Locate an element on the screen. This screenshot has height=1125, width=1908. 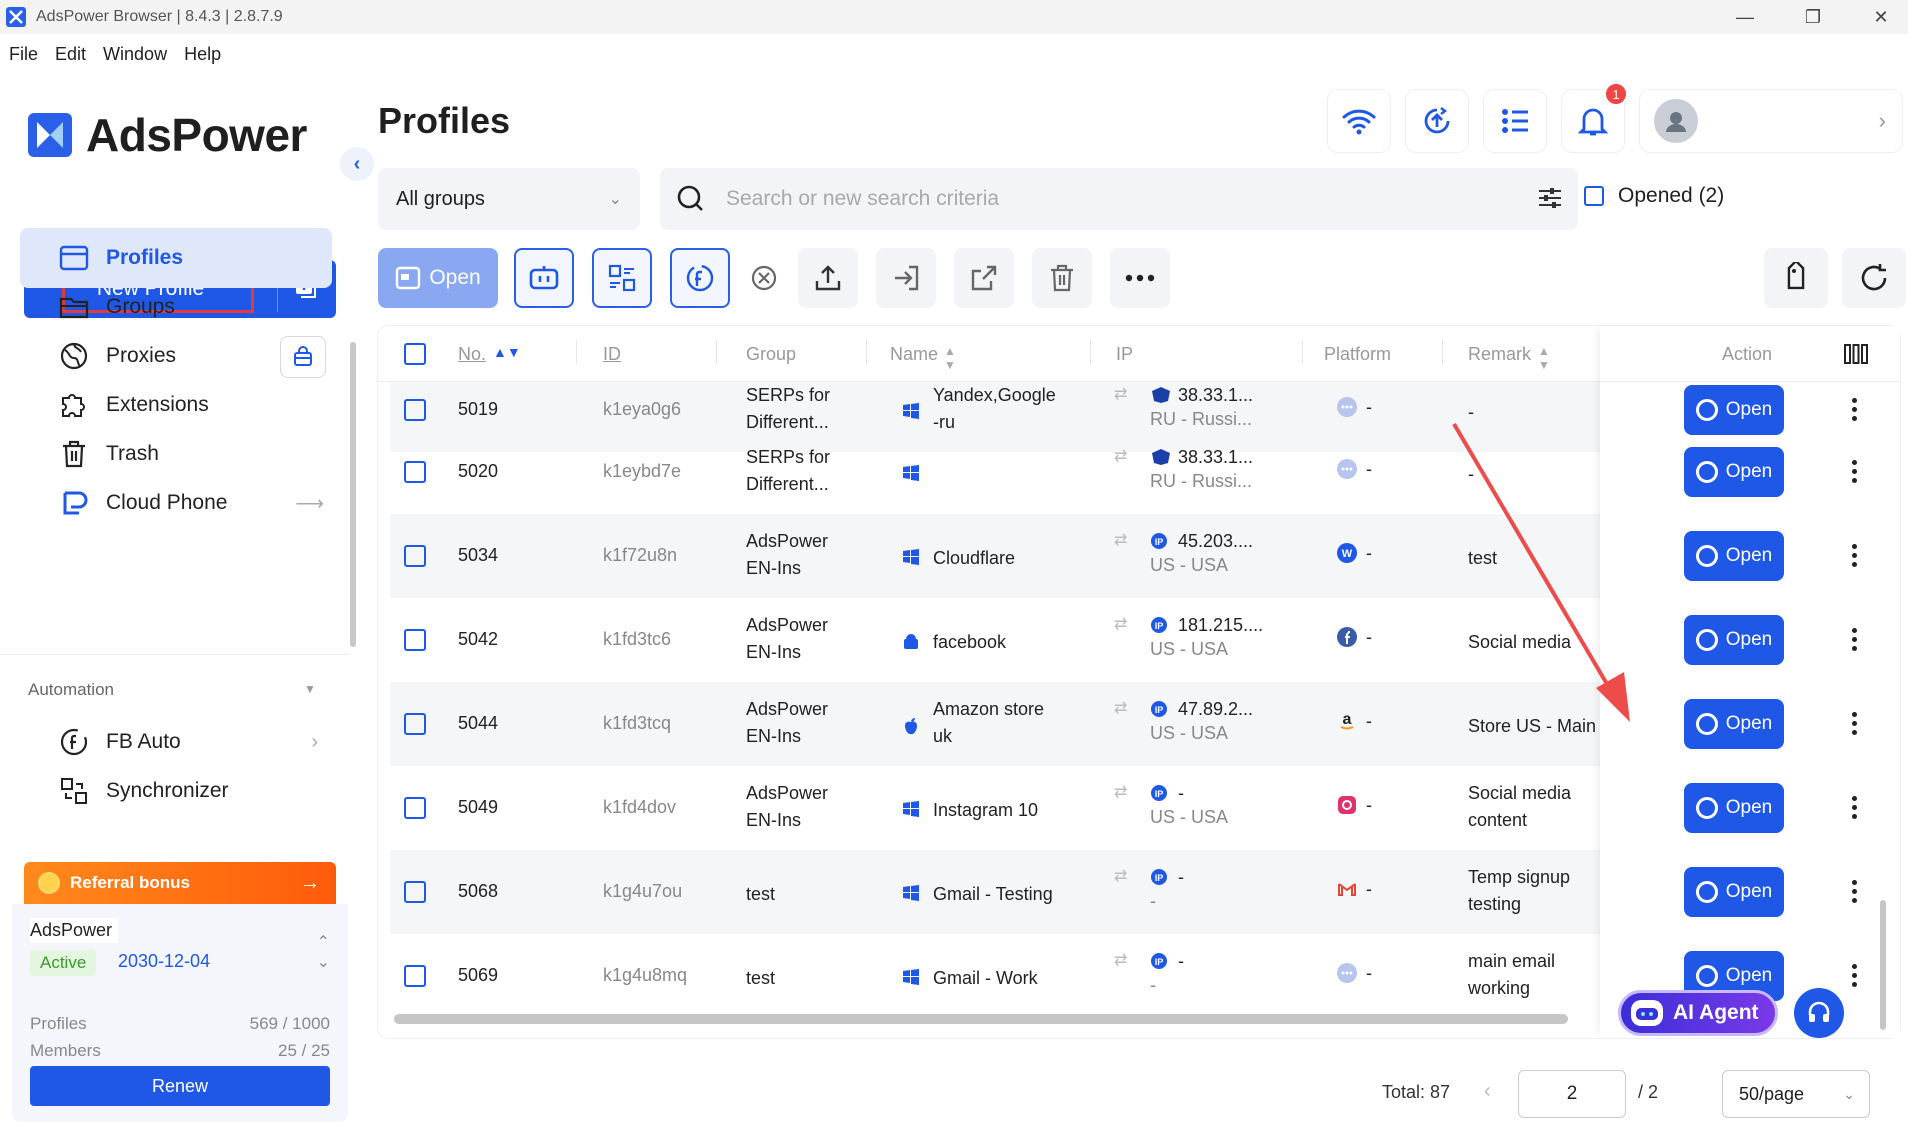
ai-agent-button: AI Agent is located at coordinates (1698, 1013).